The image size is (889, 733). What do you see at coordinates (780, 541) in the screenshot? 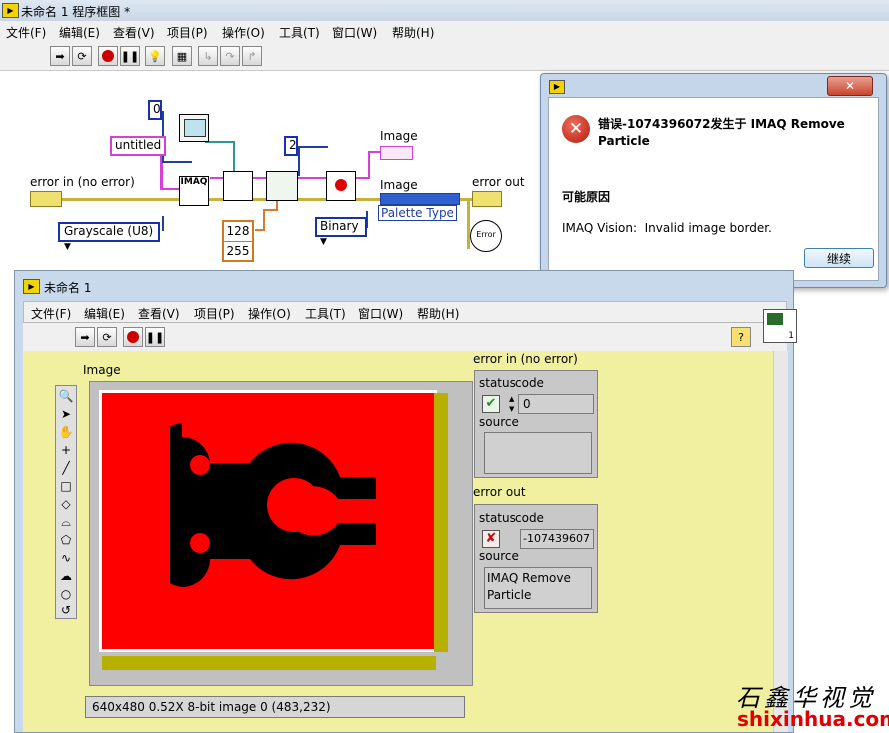
I see `panel-scrollbar` at bounding box center [780, 541].